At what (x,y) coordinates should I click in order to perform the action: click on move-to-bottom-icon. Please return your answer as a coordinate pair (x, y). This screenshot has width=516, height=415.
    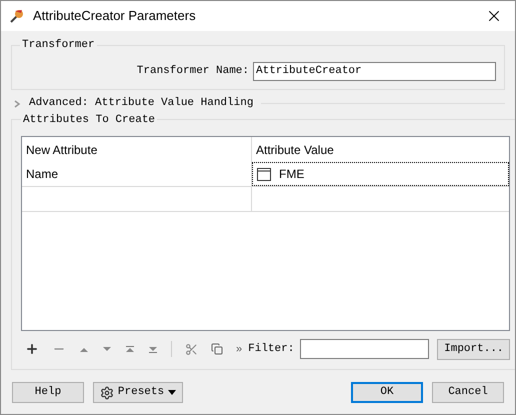
    Looking at the image, I should click on (153, 349).